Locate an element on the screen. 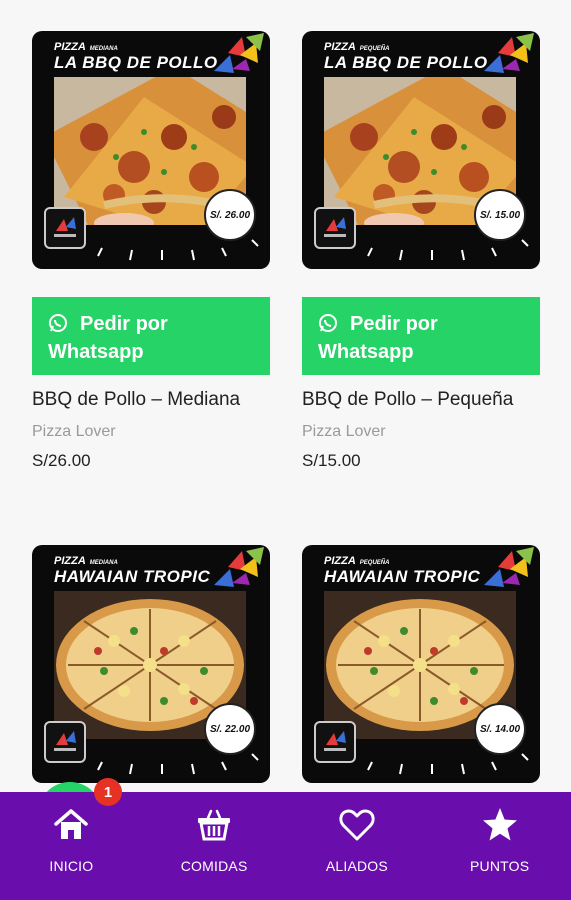 Image resolution: width=571 pixels, height=900 pixels. product-price: S/15.00 is located at coordinates (331, 460).